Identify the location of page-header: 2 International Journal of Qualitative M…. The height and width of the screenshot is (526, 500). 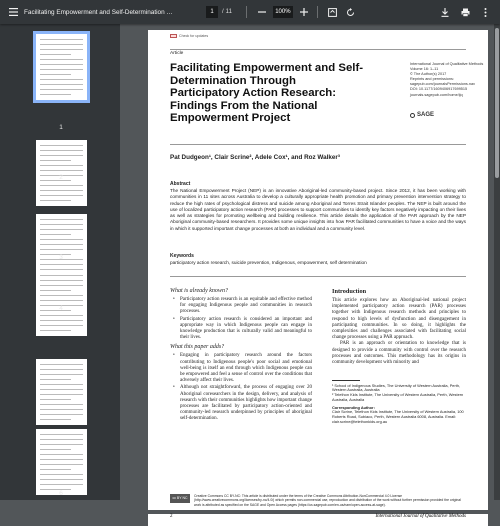
(318, 516).